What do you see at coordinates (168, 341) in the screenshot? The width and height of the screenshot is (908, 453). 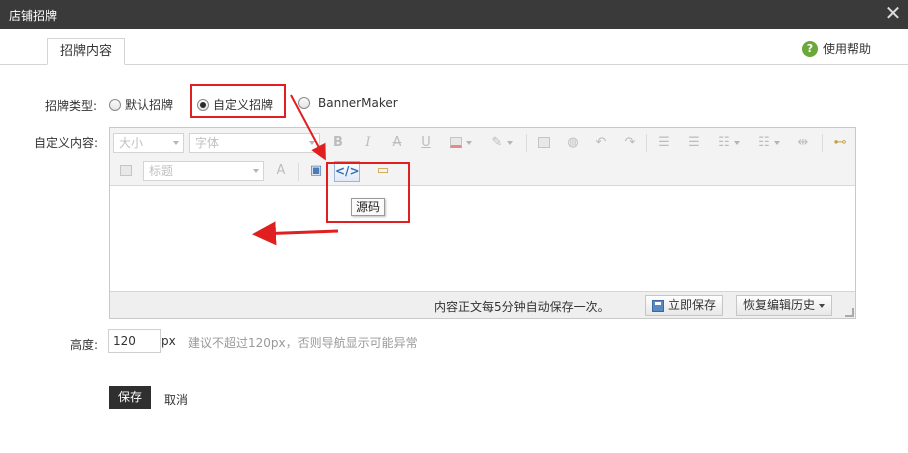 I see `height-unit: px` at bounding box center [168, 341].